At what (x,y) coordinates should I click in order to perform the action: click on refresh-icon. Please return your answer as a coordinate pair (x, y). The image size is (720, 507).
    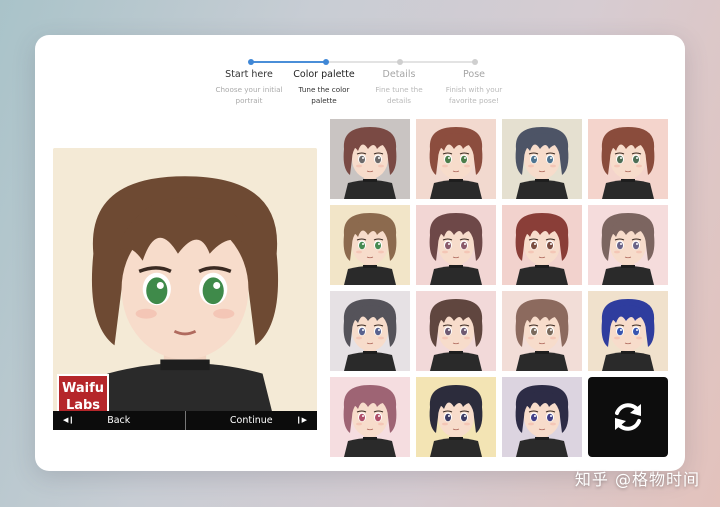
    Looking at the image, I should click on (628, 417).